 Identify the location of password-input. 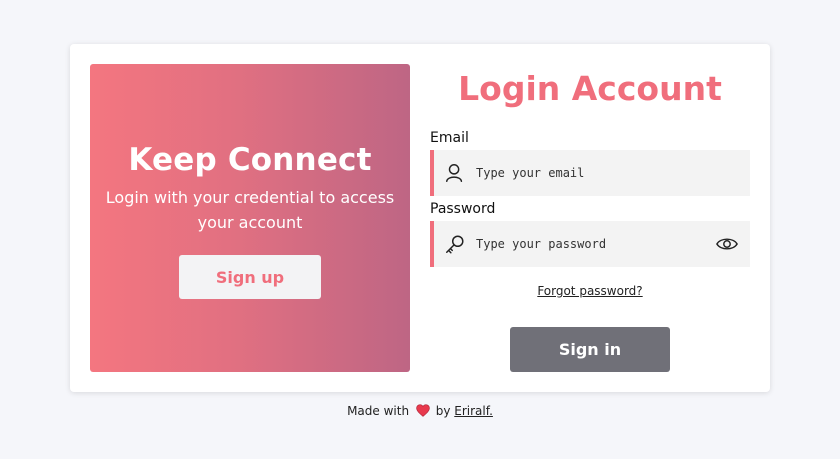
(591, 244).